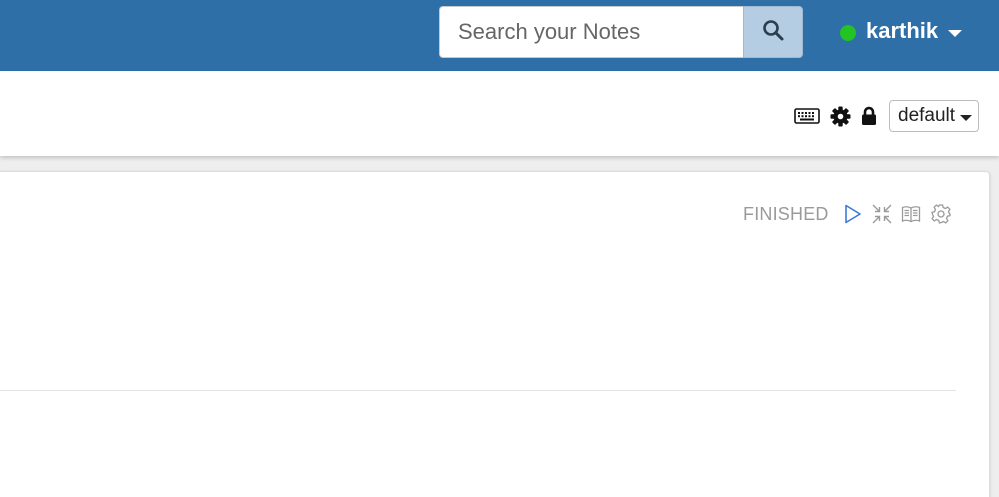  What do you see at coordinates (911, 214) in the screenshot?
I see `book-icon` at bounding box center [911, 214].